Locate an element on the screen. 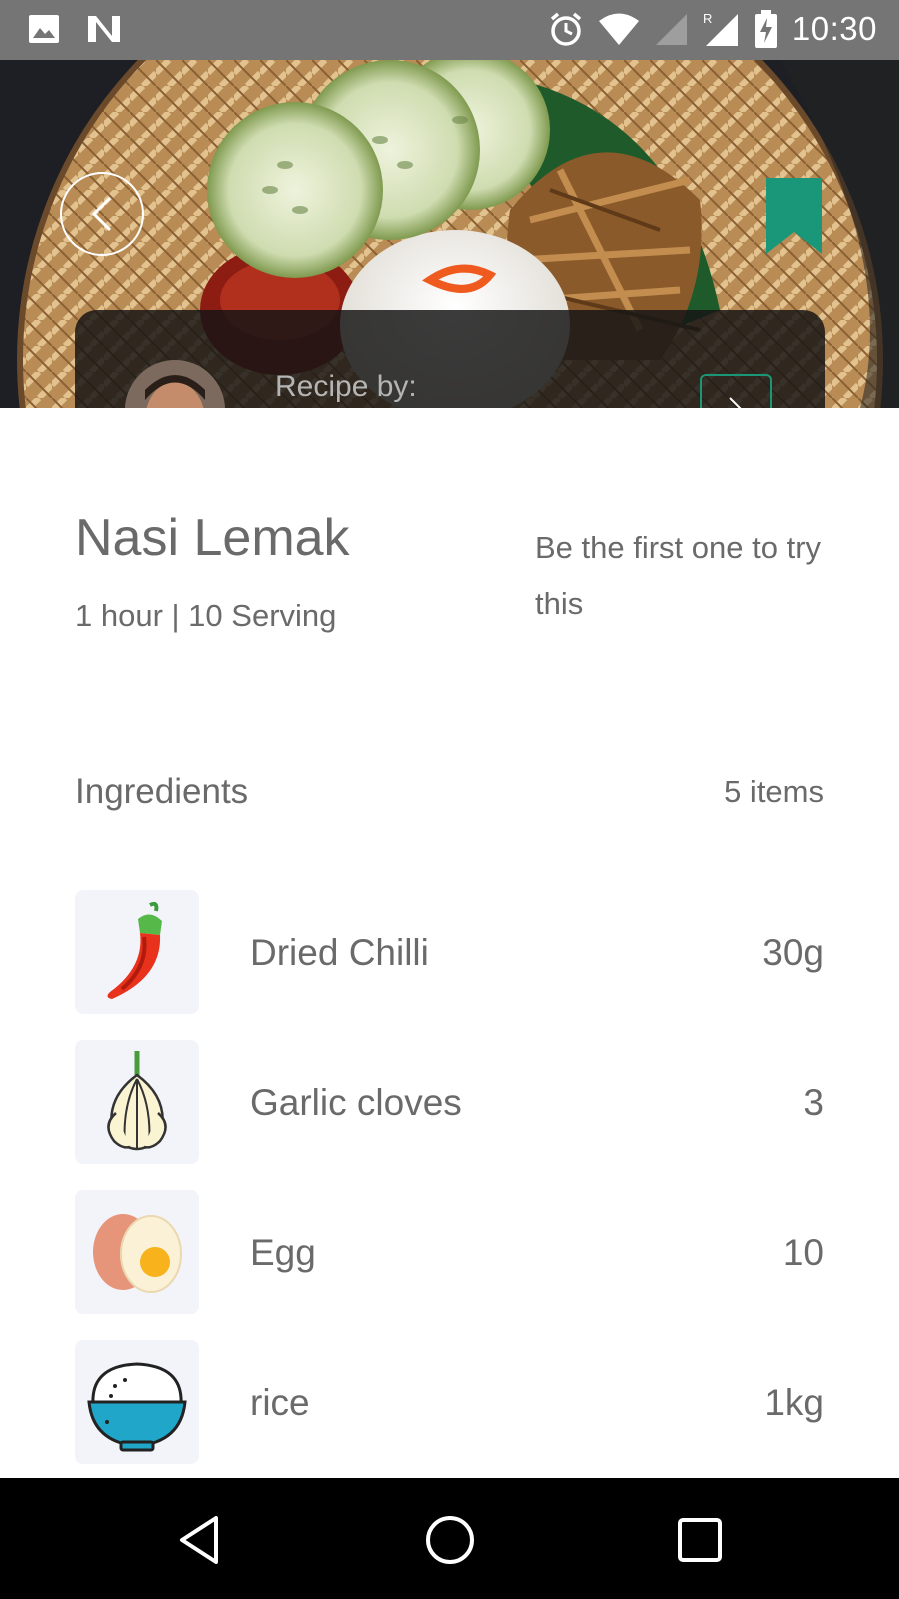  recipe-by-label: Recipe by: is located at coordinates (346, 386).